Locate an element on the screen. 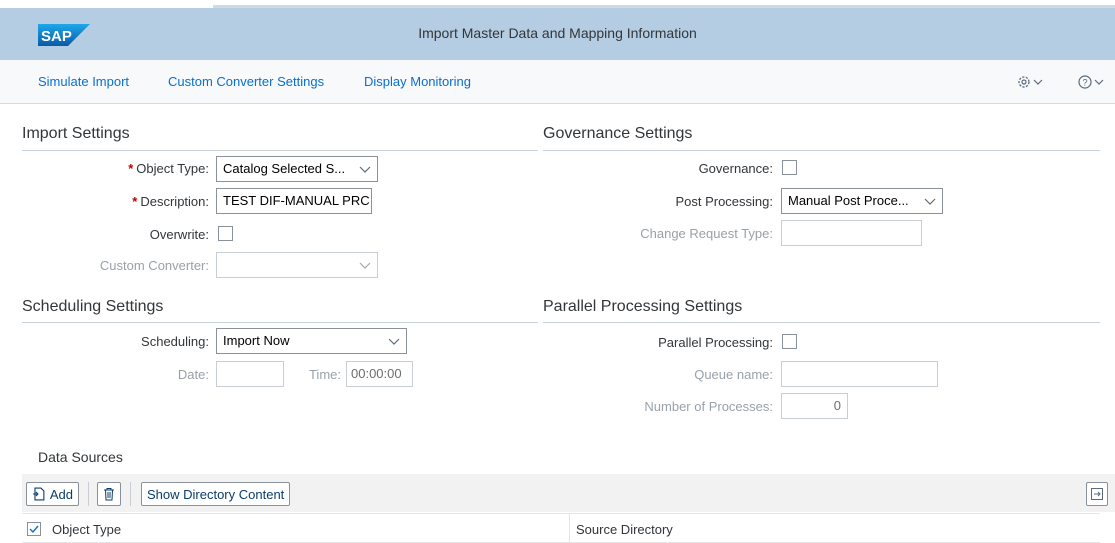 Image resolution: width=1115 pixels, height=543 pixels. add-button: Add is located at coordinates (52, 494).